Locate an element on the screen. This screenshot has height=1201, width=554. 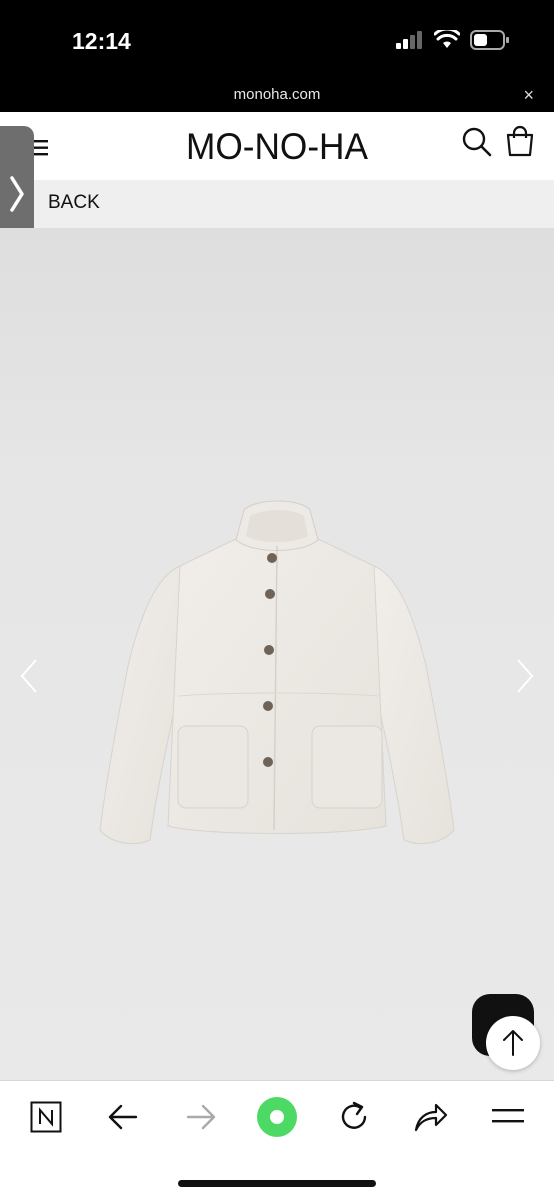
menu-lines-icon is located at coordinates (508, 1116).